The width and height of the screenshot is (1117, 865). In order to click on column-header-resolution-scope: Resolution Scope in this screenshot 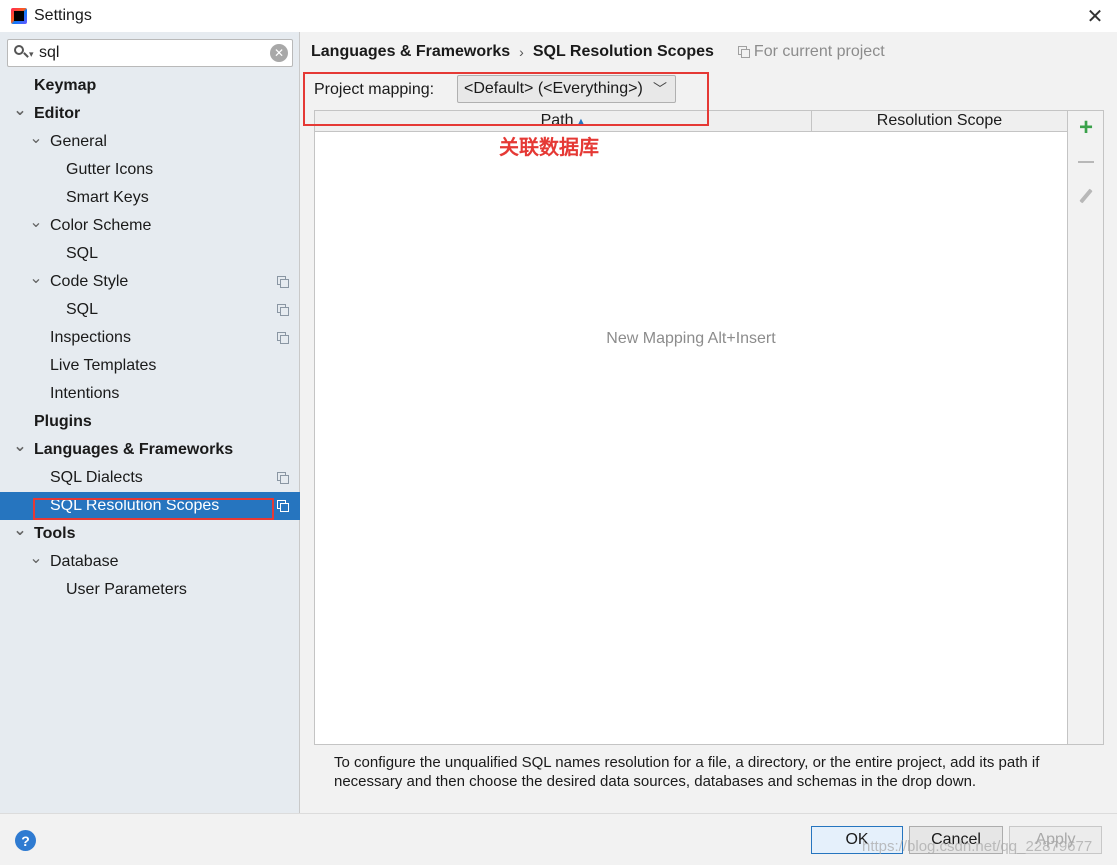, I will do `click(939, 121)`.